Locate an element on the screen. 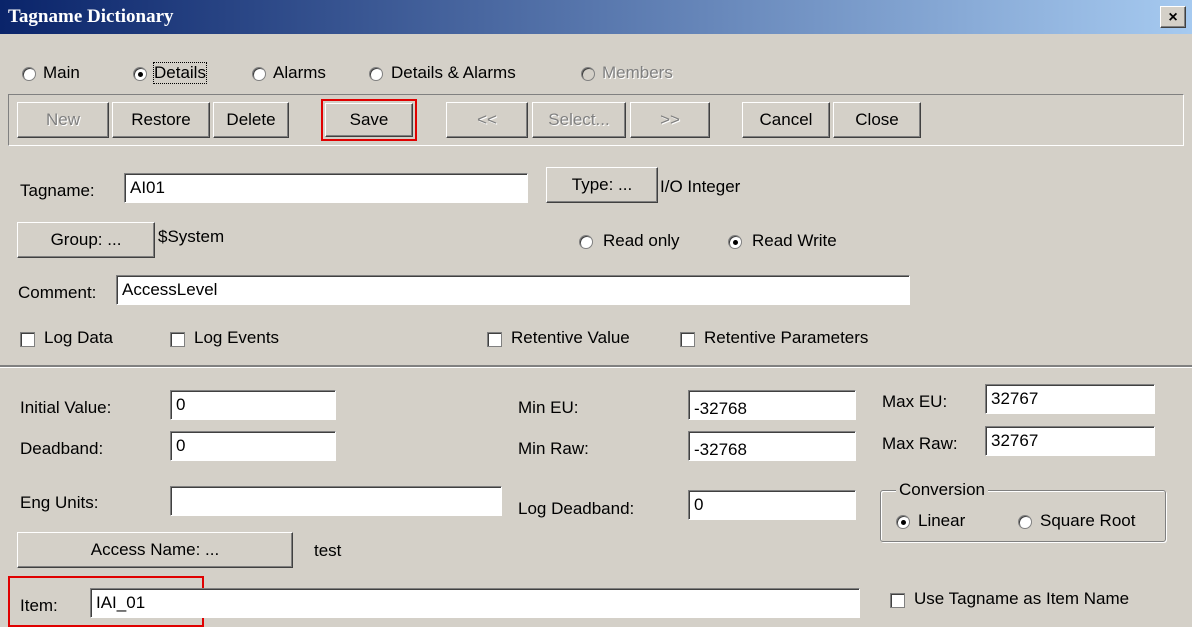 The height and width of the screenshot is (627, 1192). comment-input: AccessLevel is located at coordinates (513, 290).